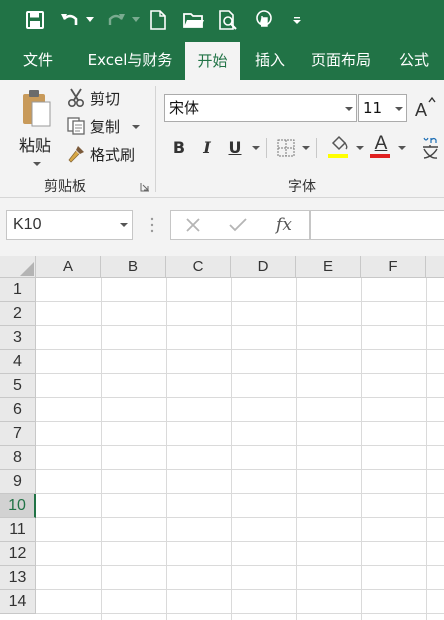 The image size is (444, 620). I want to click on tab-page-layout: 页面布局, so click(341, 60).